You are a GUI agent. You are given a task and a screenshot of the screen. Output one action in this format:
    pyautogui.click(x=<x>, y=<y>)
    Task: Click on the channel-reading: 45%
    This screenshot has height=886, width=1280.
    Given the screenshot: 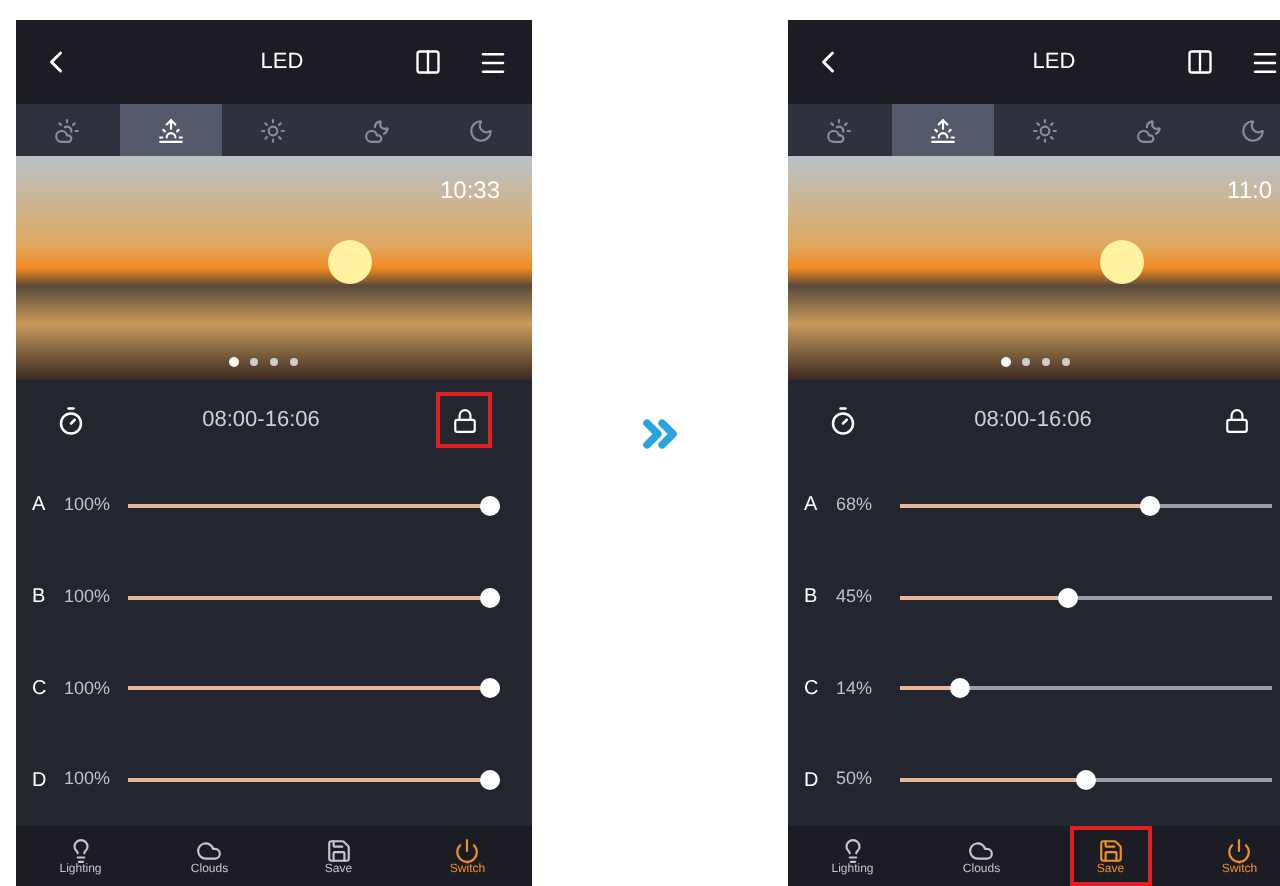 What is the action you would take?
    pyautogui.click(x=855, y=596)
    